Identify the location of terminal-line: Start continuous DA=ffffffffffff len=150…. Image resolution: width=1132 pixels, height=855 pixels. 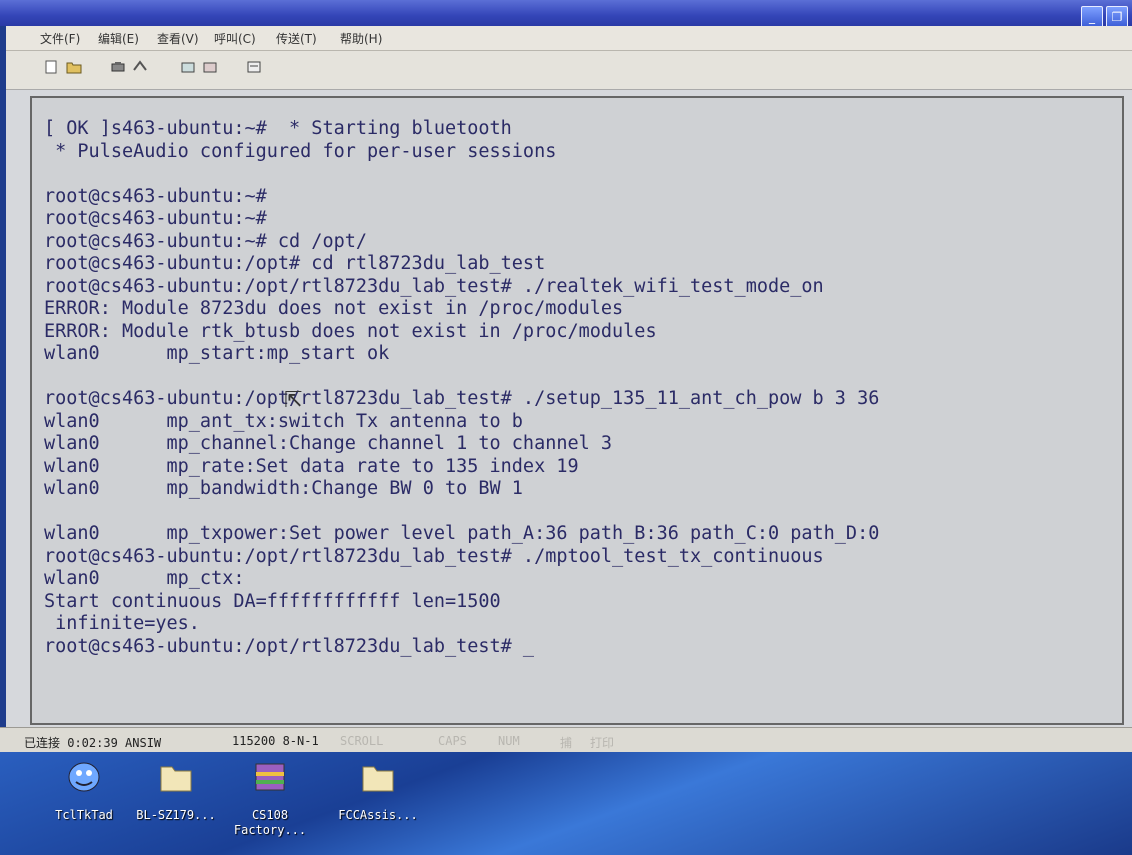
(272, 601).